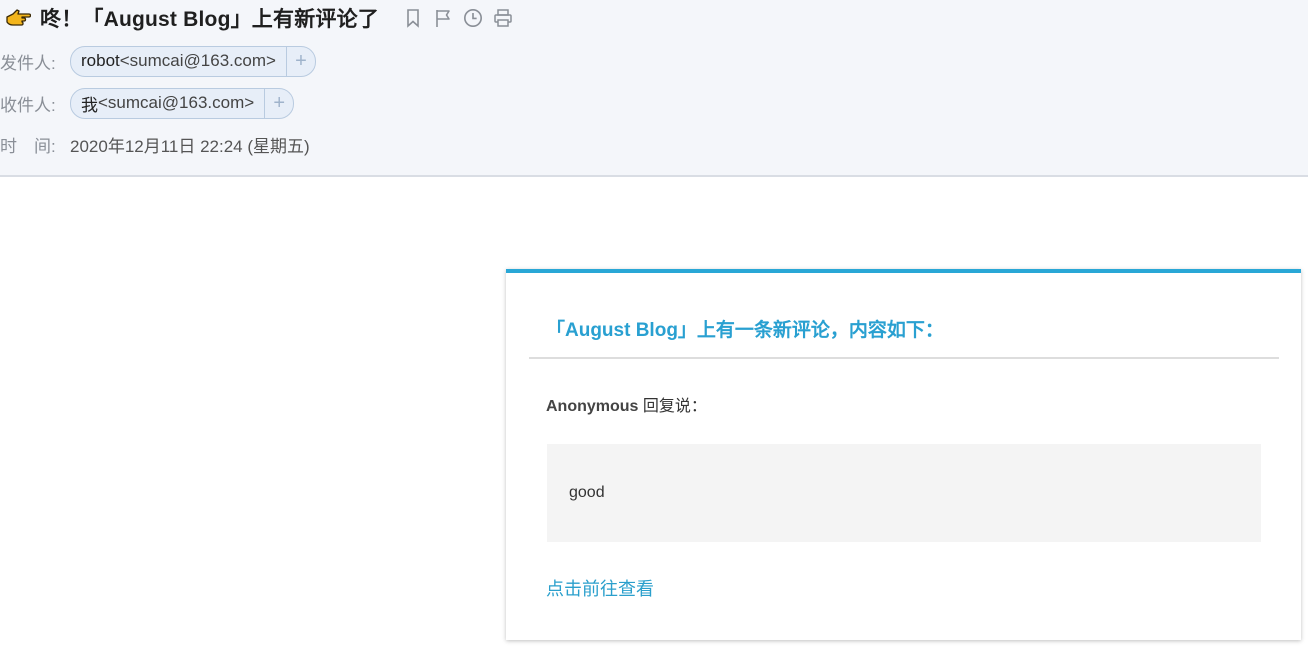 Image resolution: width=1308 pixels, height=653 pixels. I want to click on sender-label: 发件人:, so click(28, 63).